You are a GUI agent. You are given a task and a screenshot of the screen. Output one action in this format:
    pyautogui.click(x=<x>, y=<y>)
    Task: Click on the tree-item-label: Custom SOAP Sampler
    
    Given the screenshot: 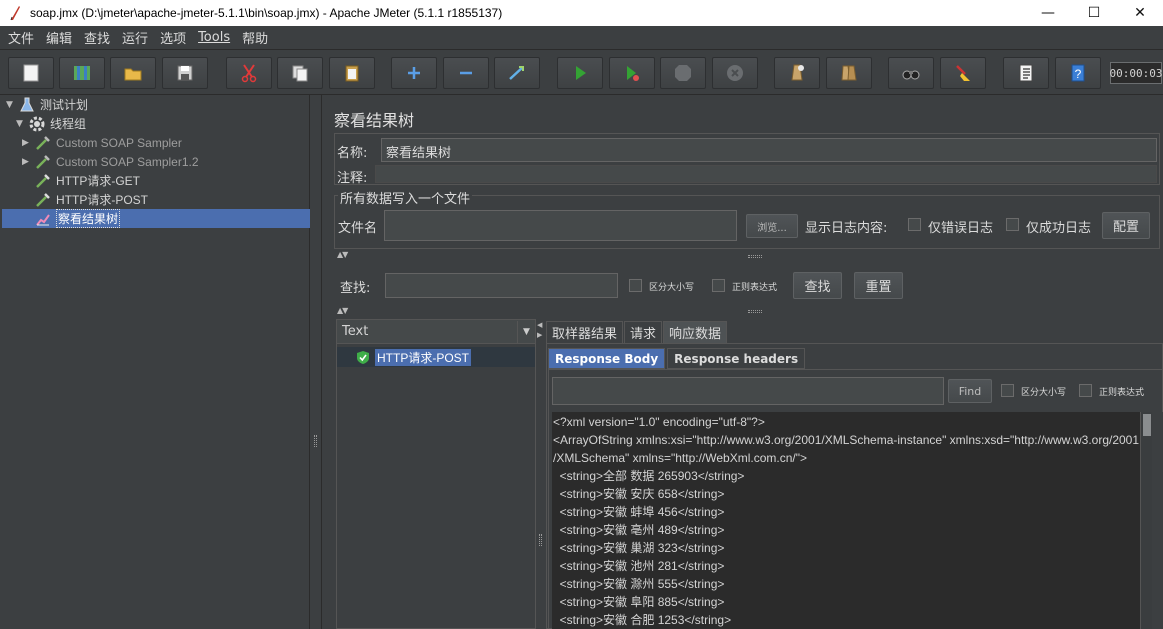 What is the action you would take?
    pyautogui.click(x=119, y=142)
    